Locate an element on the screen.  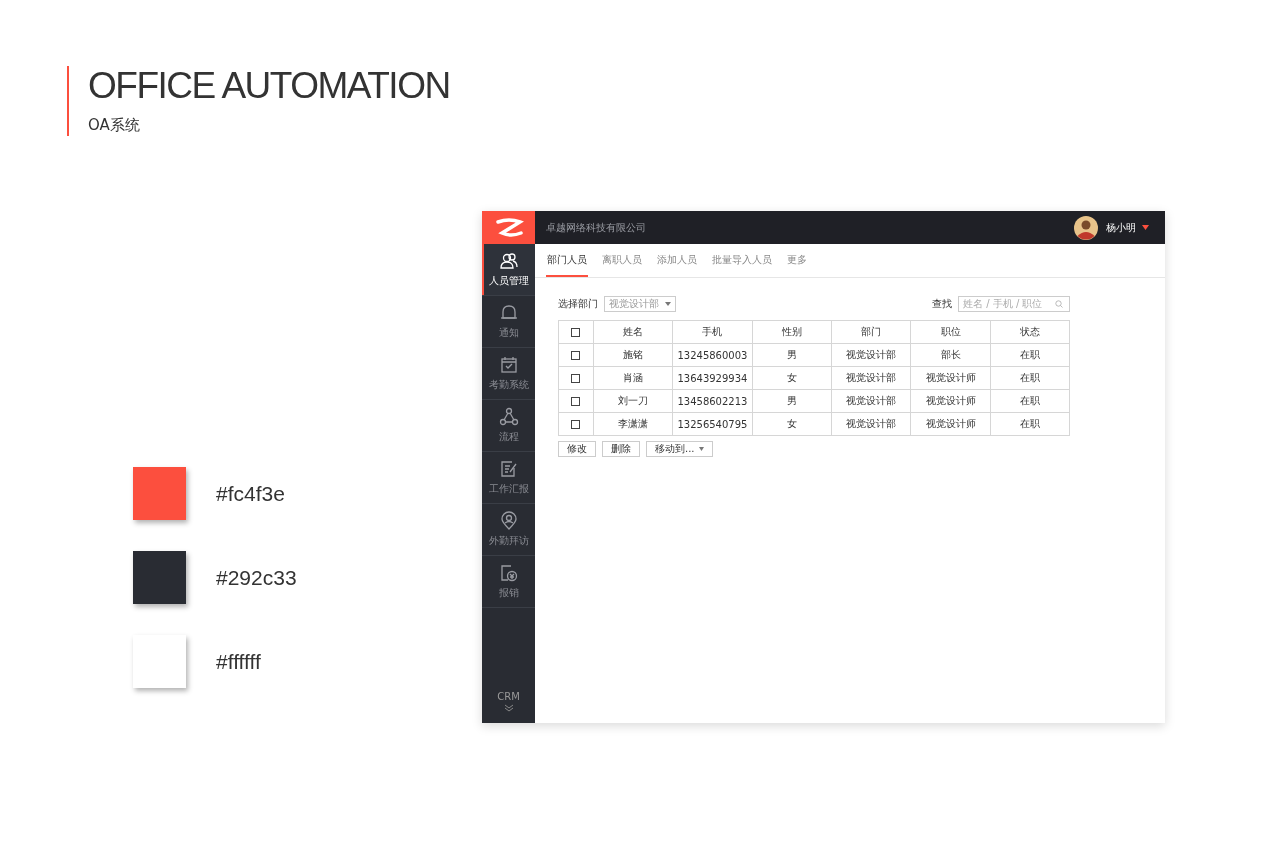
table-cell: 13256540795 is located at coordinates (712, 424).